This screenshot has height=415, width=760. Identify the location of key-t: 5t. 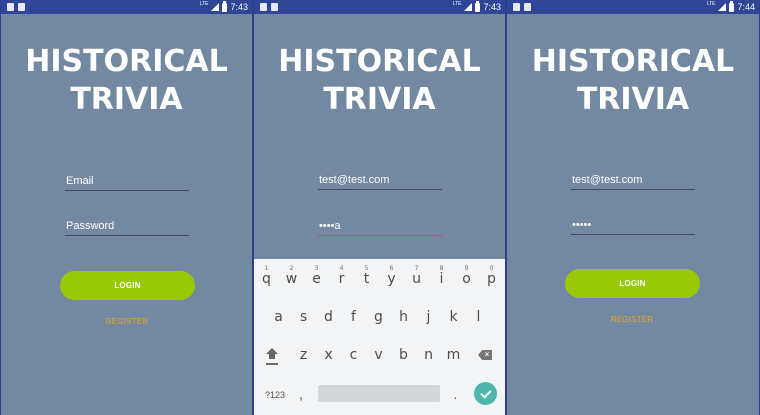
(366, 279).